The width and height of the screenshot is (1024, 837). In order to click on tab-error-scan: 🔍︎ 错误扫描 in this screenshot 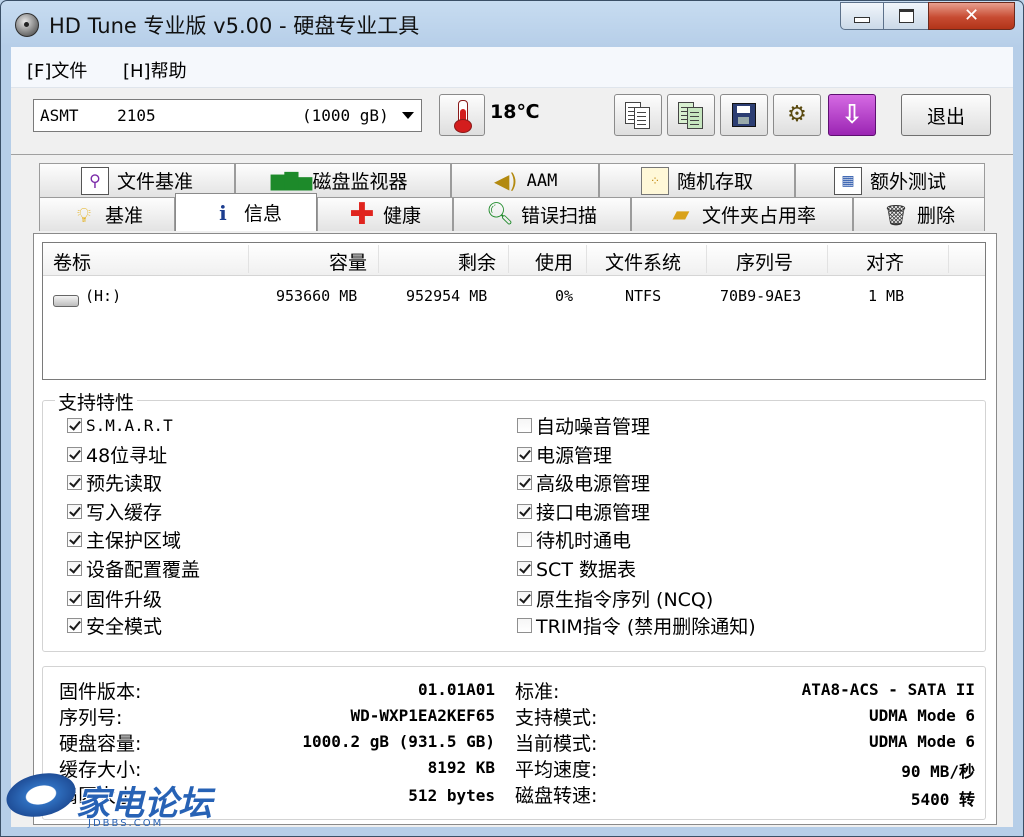, I will do `click(542, 214)`.